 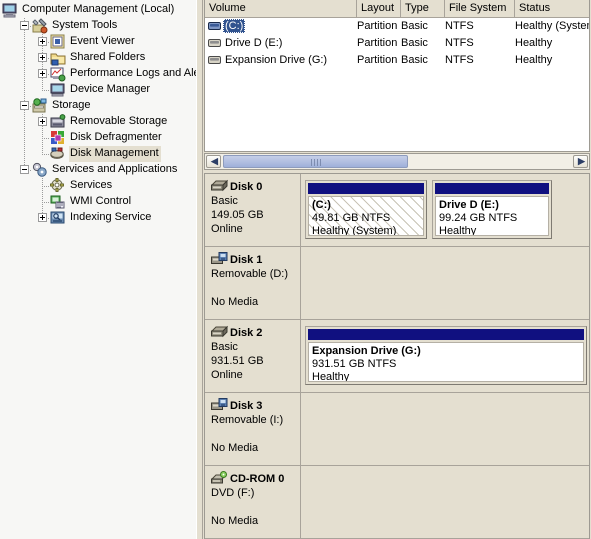 I want to click on column-header-type: Type, so click(x=423, y=8).